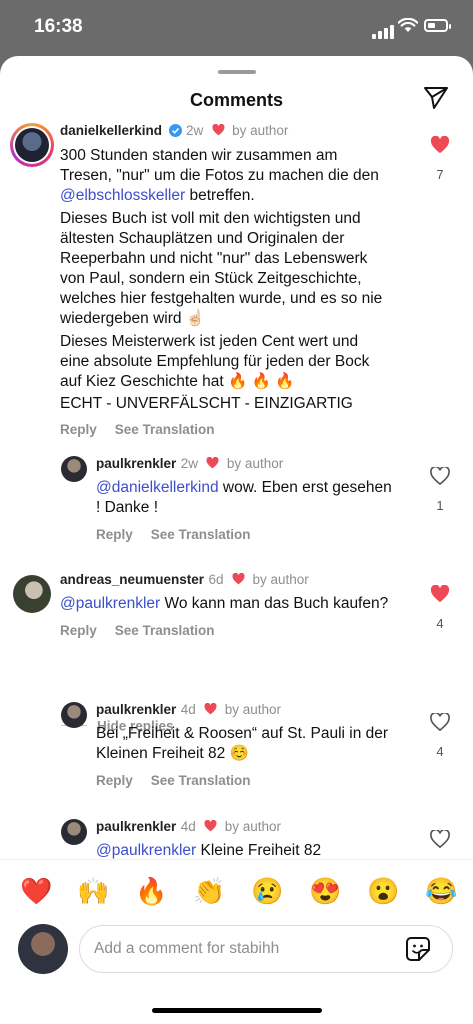 The height and width of the screenshot is (1024, 473). What do you see at coordinates (111, 130) in the screenshot?
I see `comment-username: danielkellerkind` at bounding box center [111, 130].